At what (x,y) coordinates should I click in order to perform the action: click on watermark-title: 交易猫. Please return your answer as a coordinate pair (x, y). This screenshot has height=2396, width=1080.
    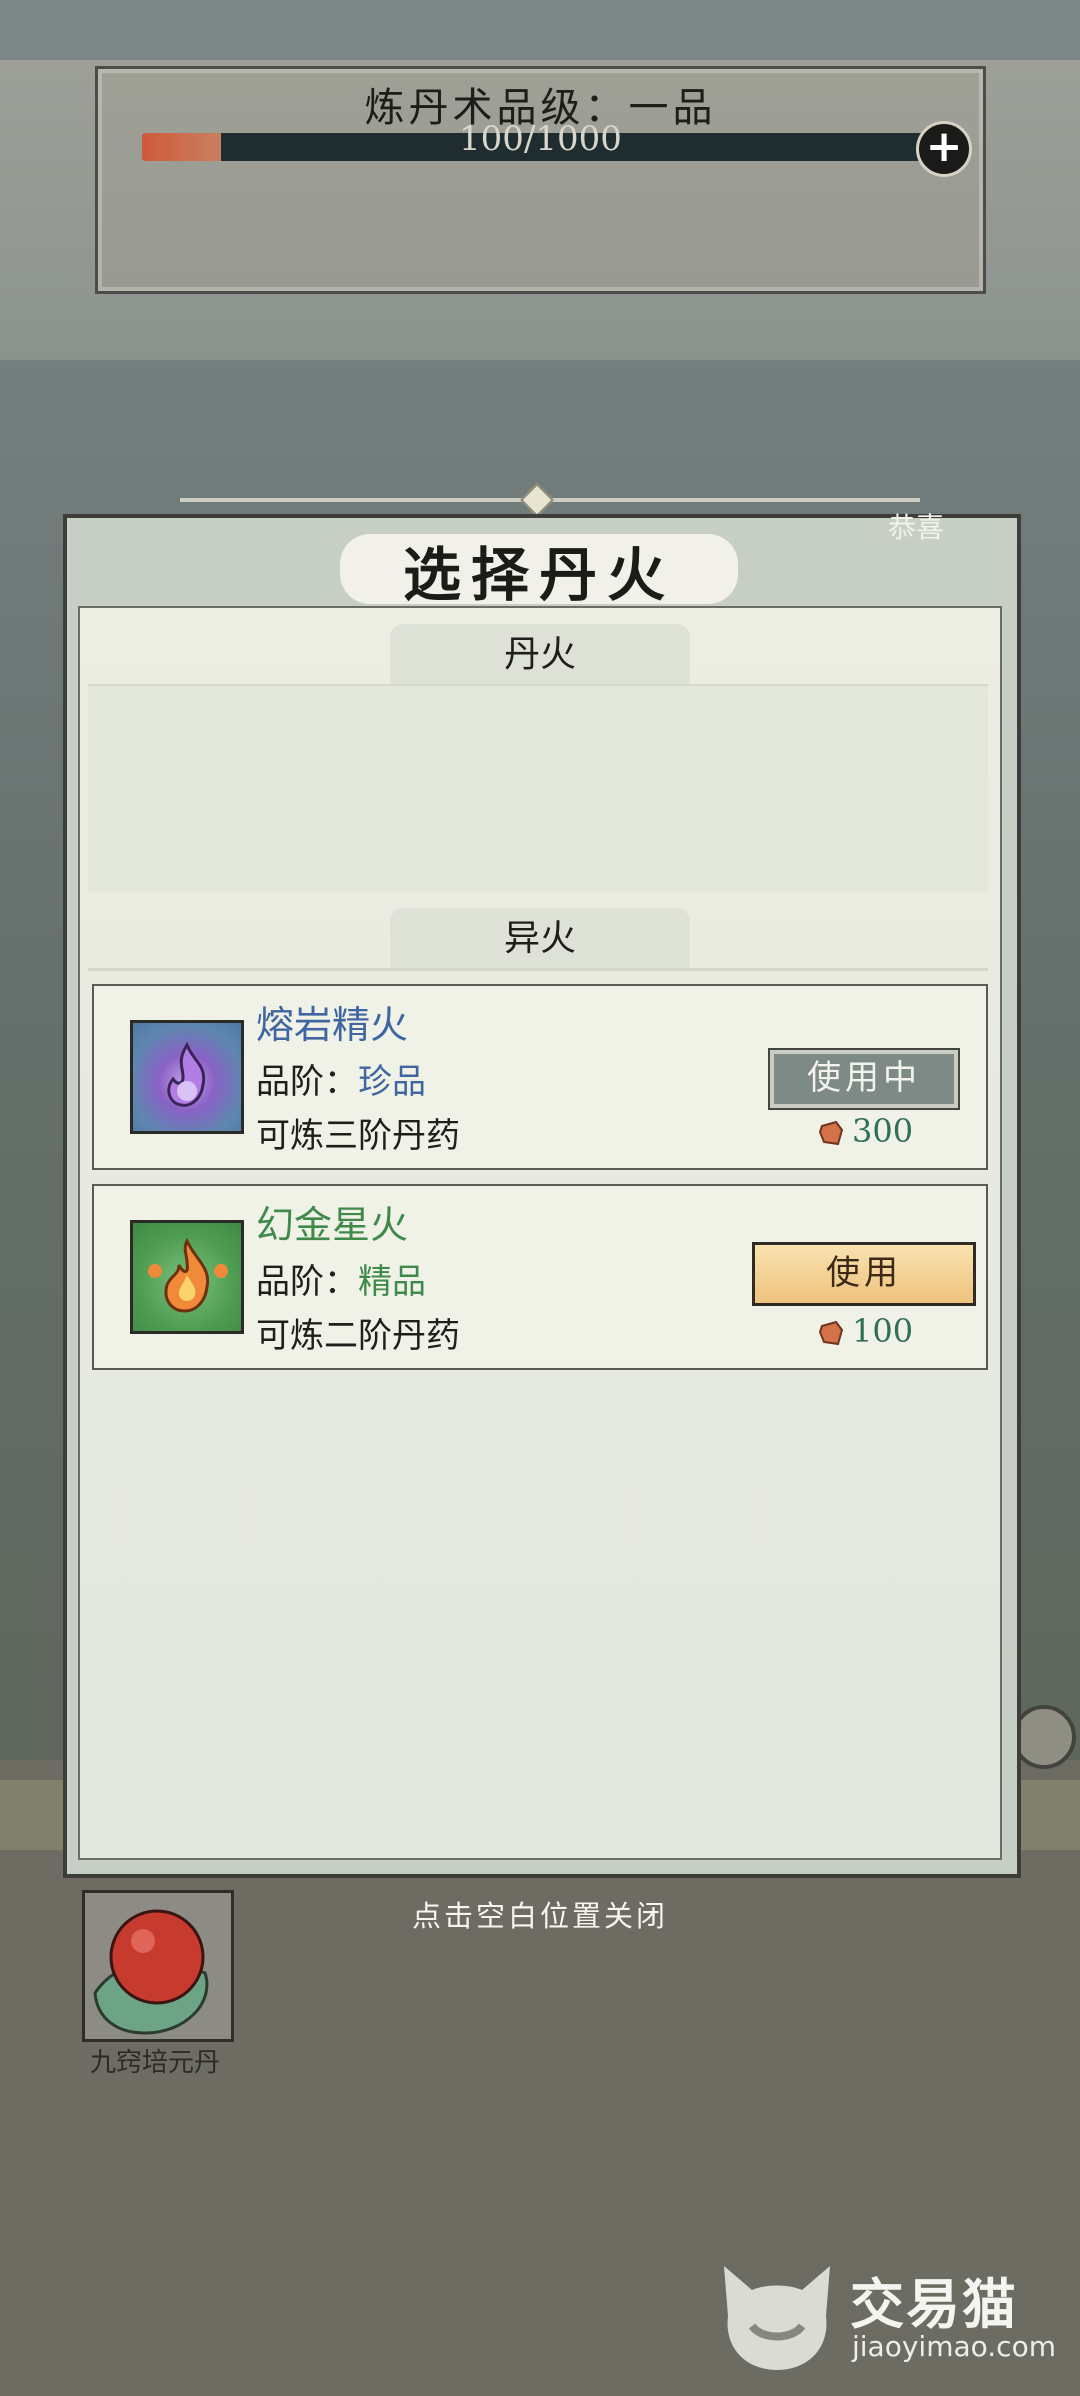
    Looking at the image, I should click on (934, 2304).